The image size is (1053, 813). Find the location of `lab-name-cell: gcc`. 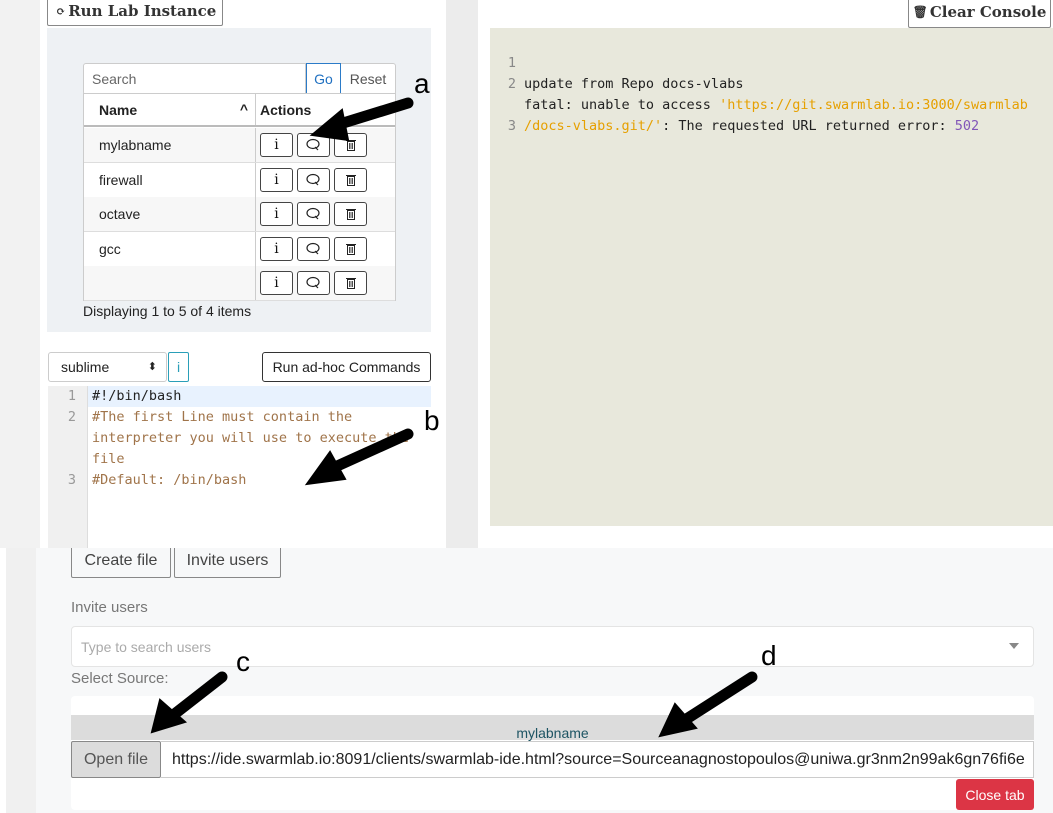

lab-name-cell: gcc is located at coordinates (170, 248).